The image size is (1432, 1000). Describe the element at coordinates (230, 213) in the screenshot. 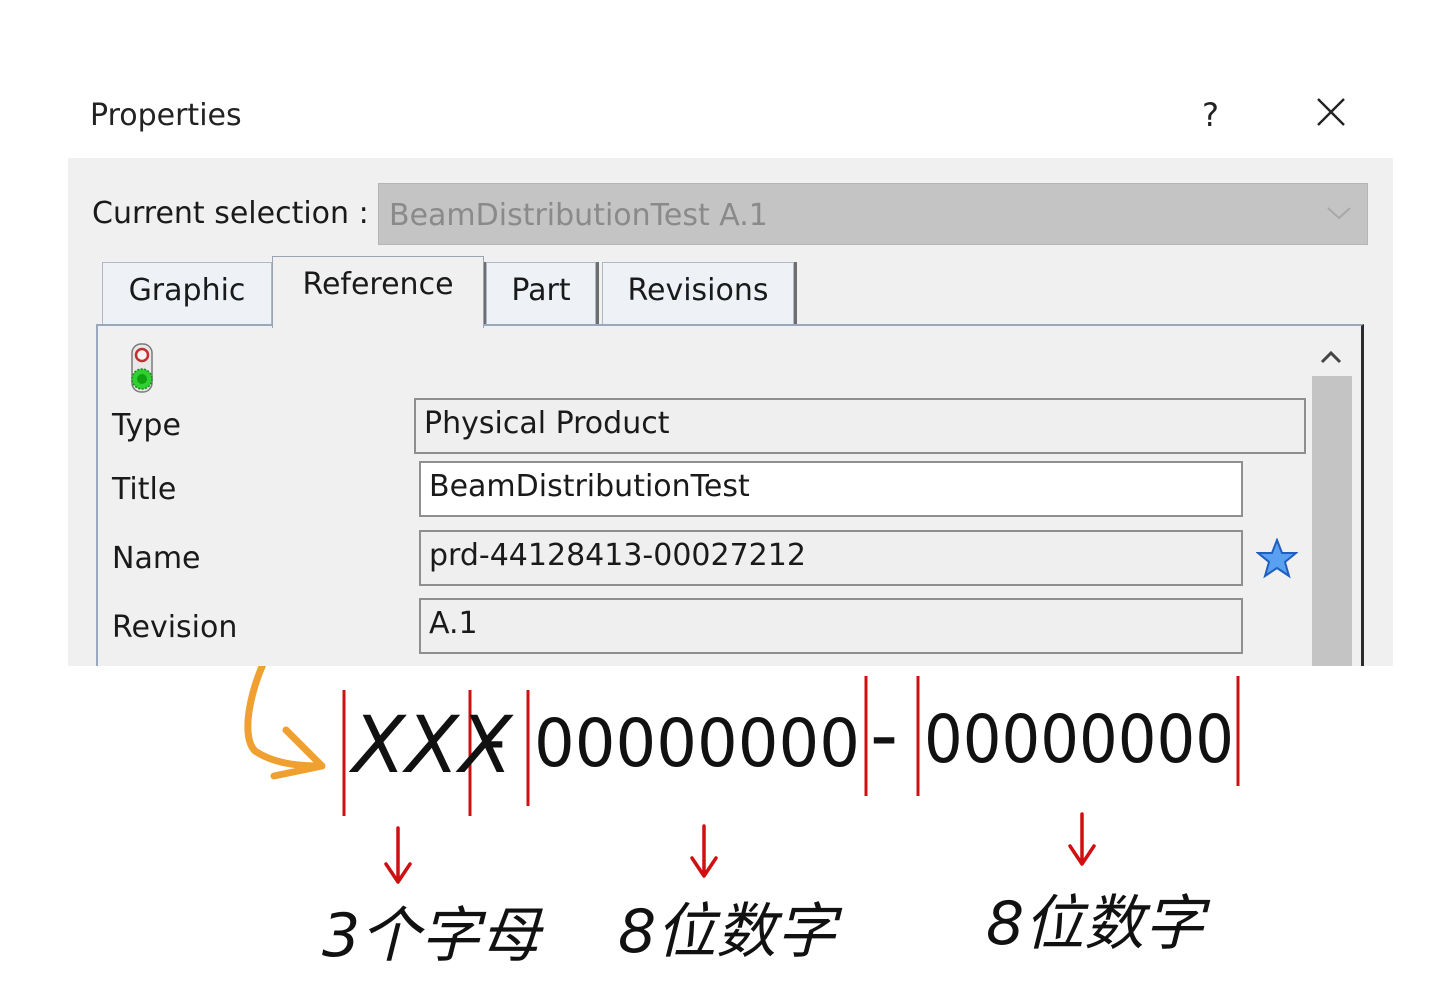

I see `current-selection-label: Current selection :` at that location.